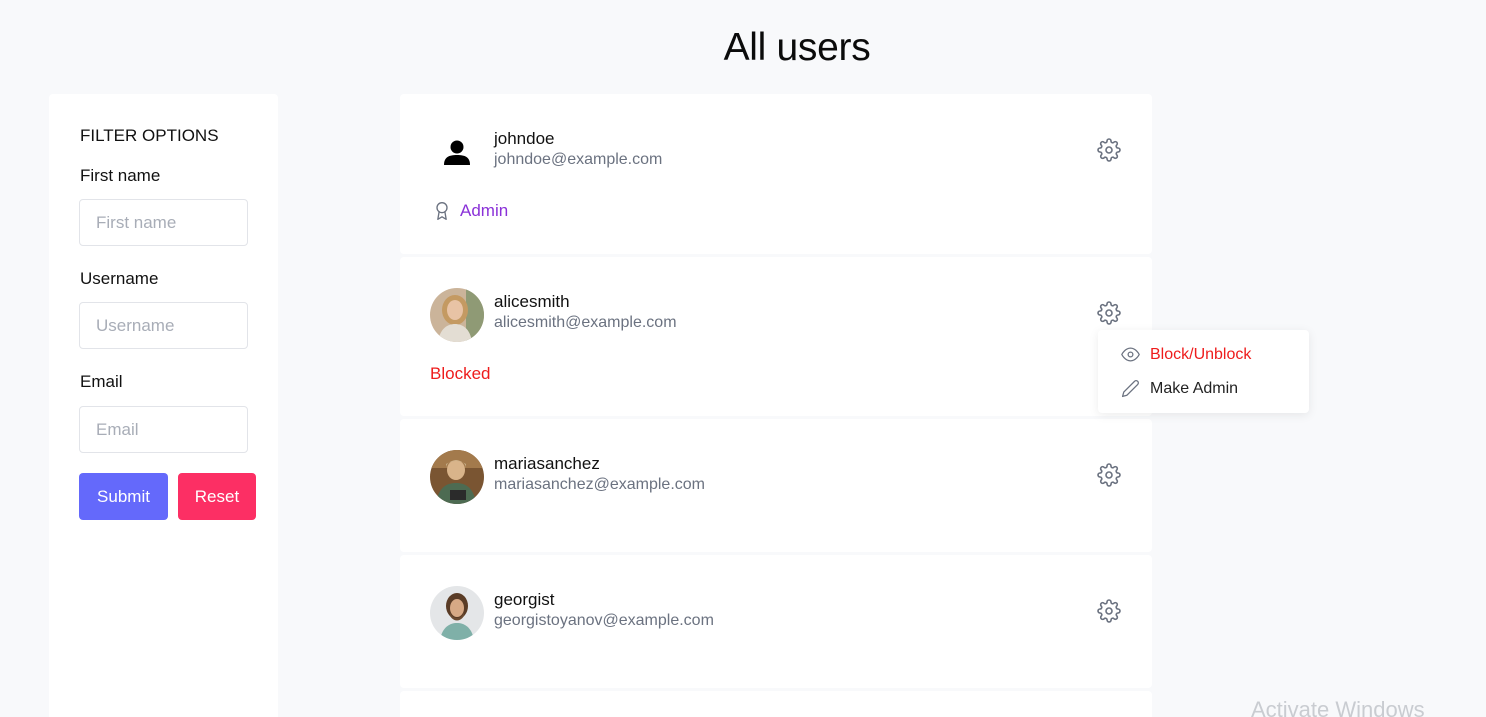 The image size is (1486, 717). What do you see at coordinates (163, 222) in the screenshot?
I see `first-name-input` at bounding box center [163, 222].